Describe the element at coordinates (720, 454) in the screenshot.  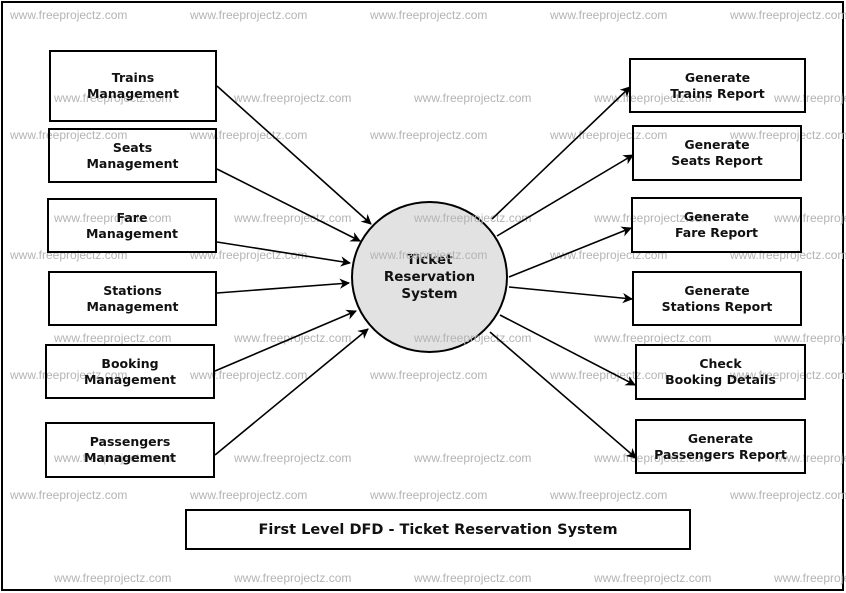
I see `entity-label-line: Passengers Report` at that location.